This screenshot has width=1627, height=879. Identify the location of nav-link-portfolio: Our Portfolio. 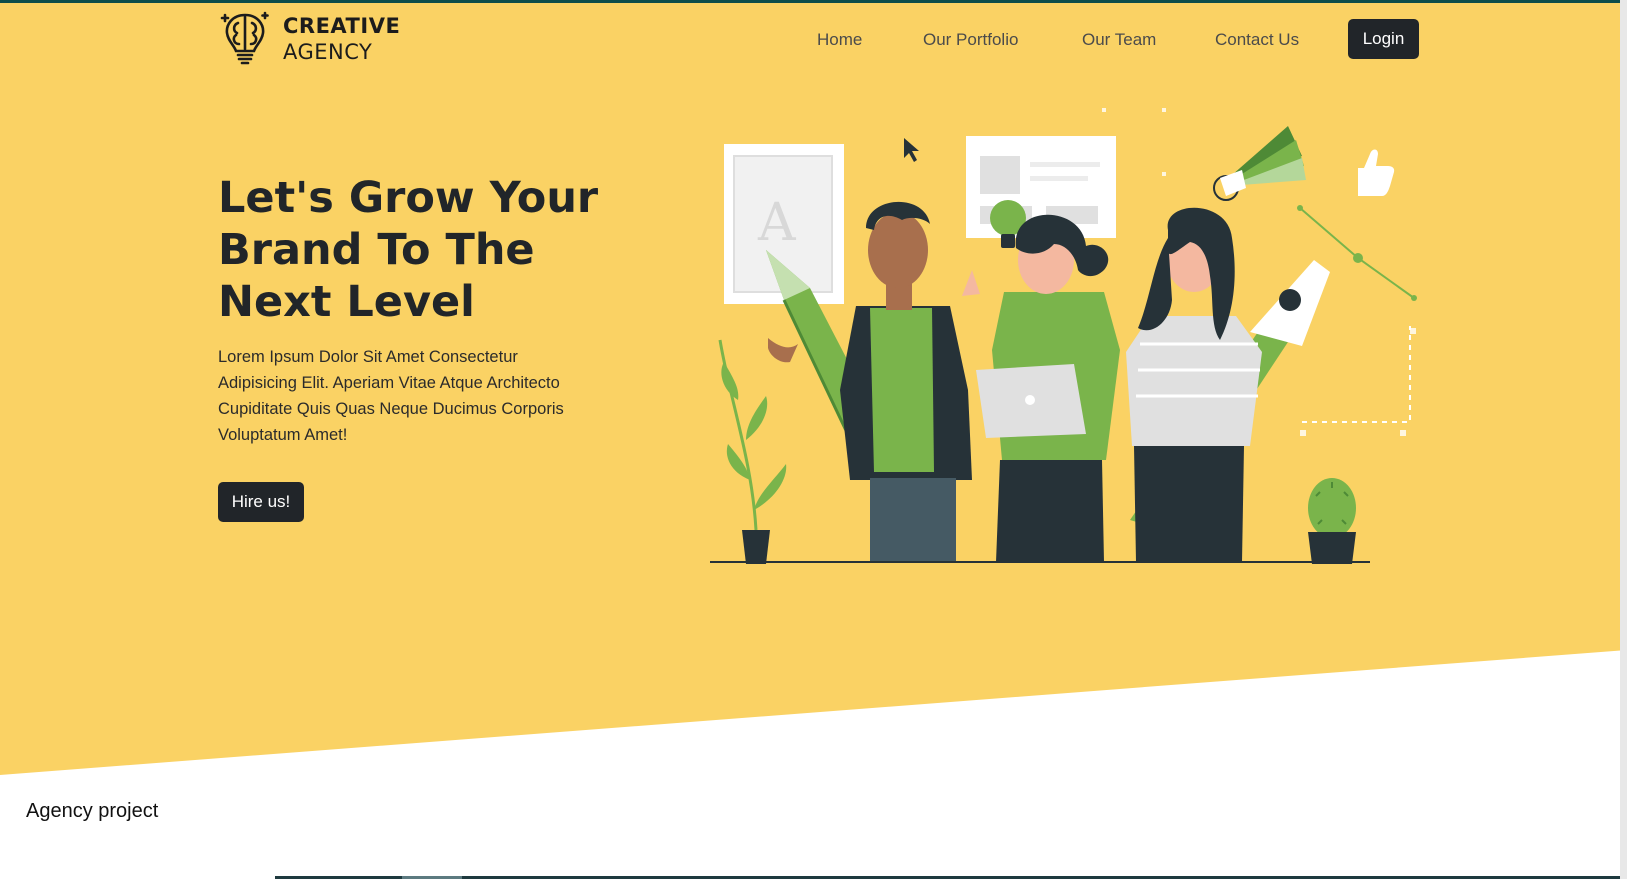
(970, 40).